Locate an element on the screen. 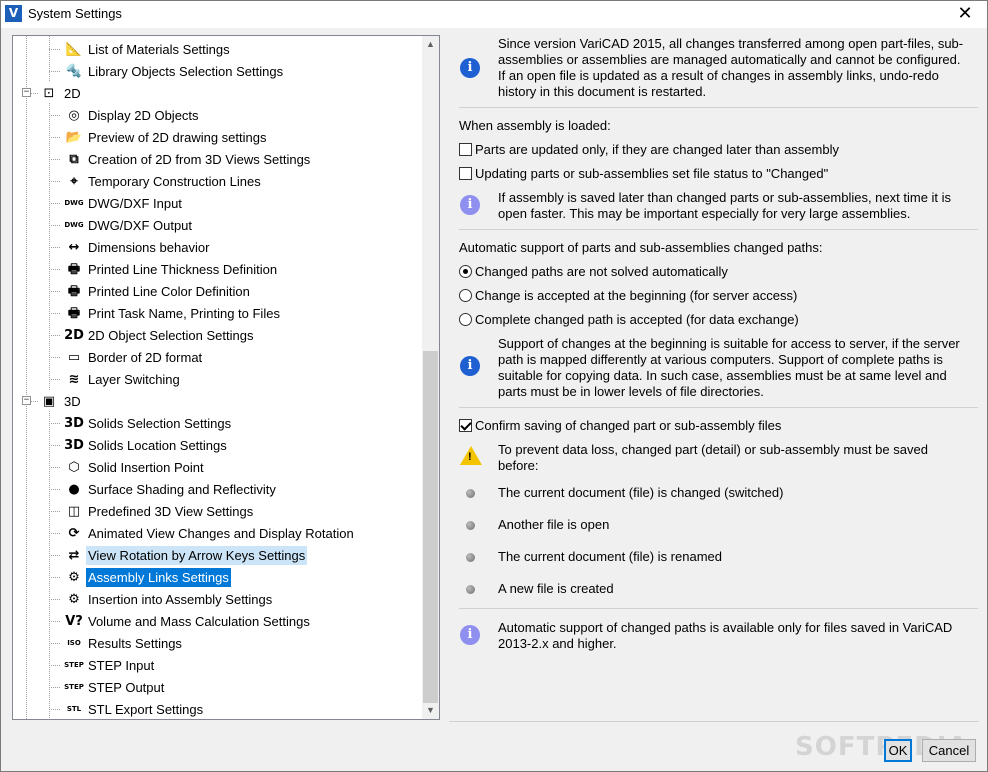  tree-item-library-objects-selection-settings: 🔩 Library Objects Selection Settings is located at coordinates (218, 71).